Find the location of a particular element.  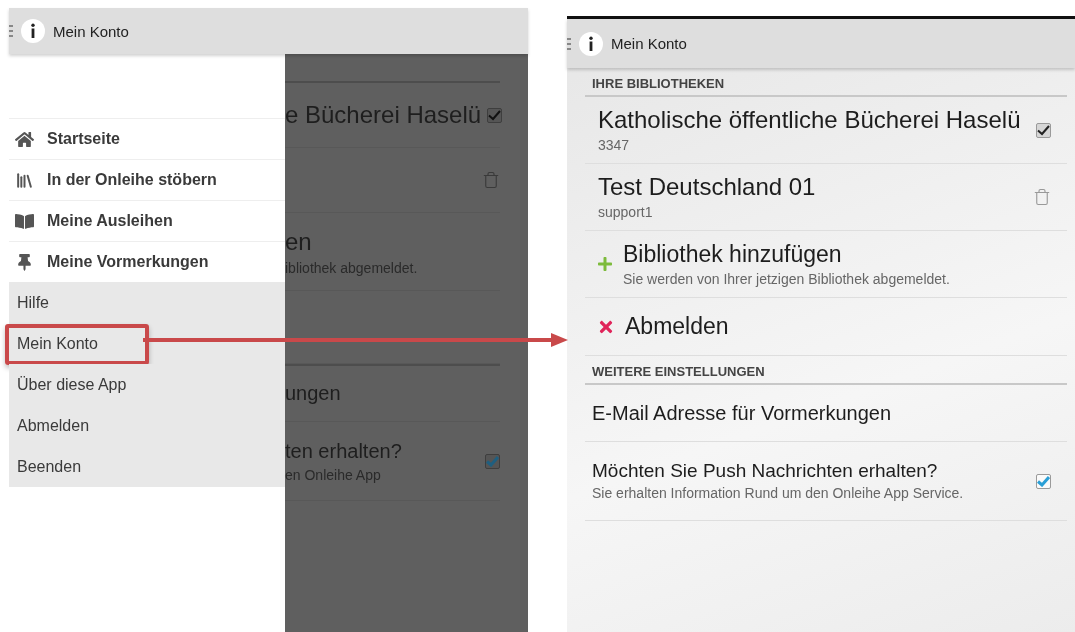

section-heading: WEITERE EINSTELLUNGEN is located at coordinates (826, 374).